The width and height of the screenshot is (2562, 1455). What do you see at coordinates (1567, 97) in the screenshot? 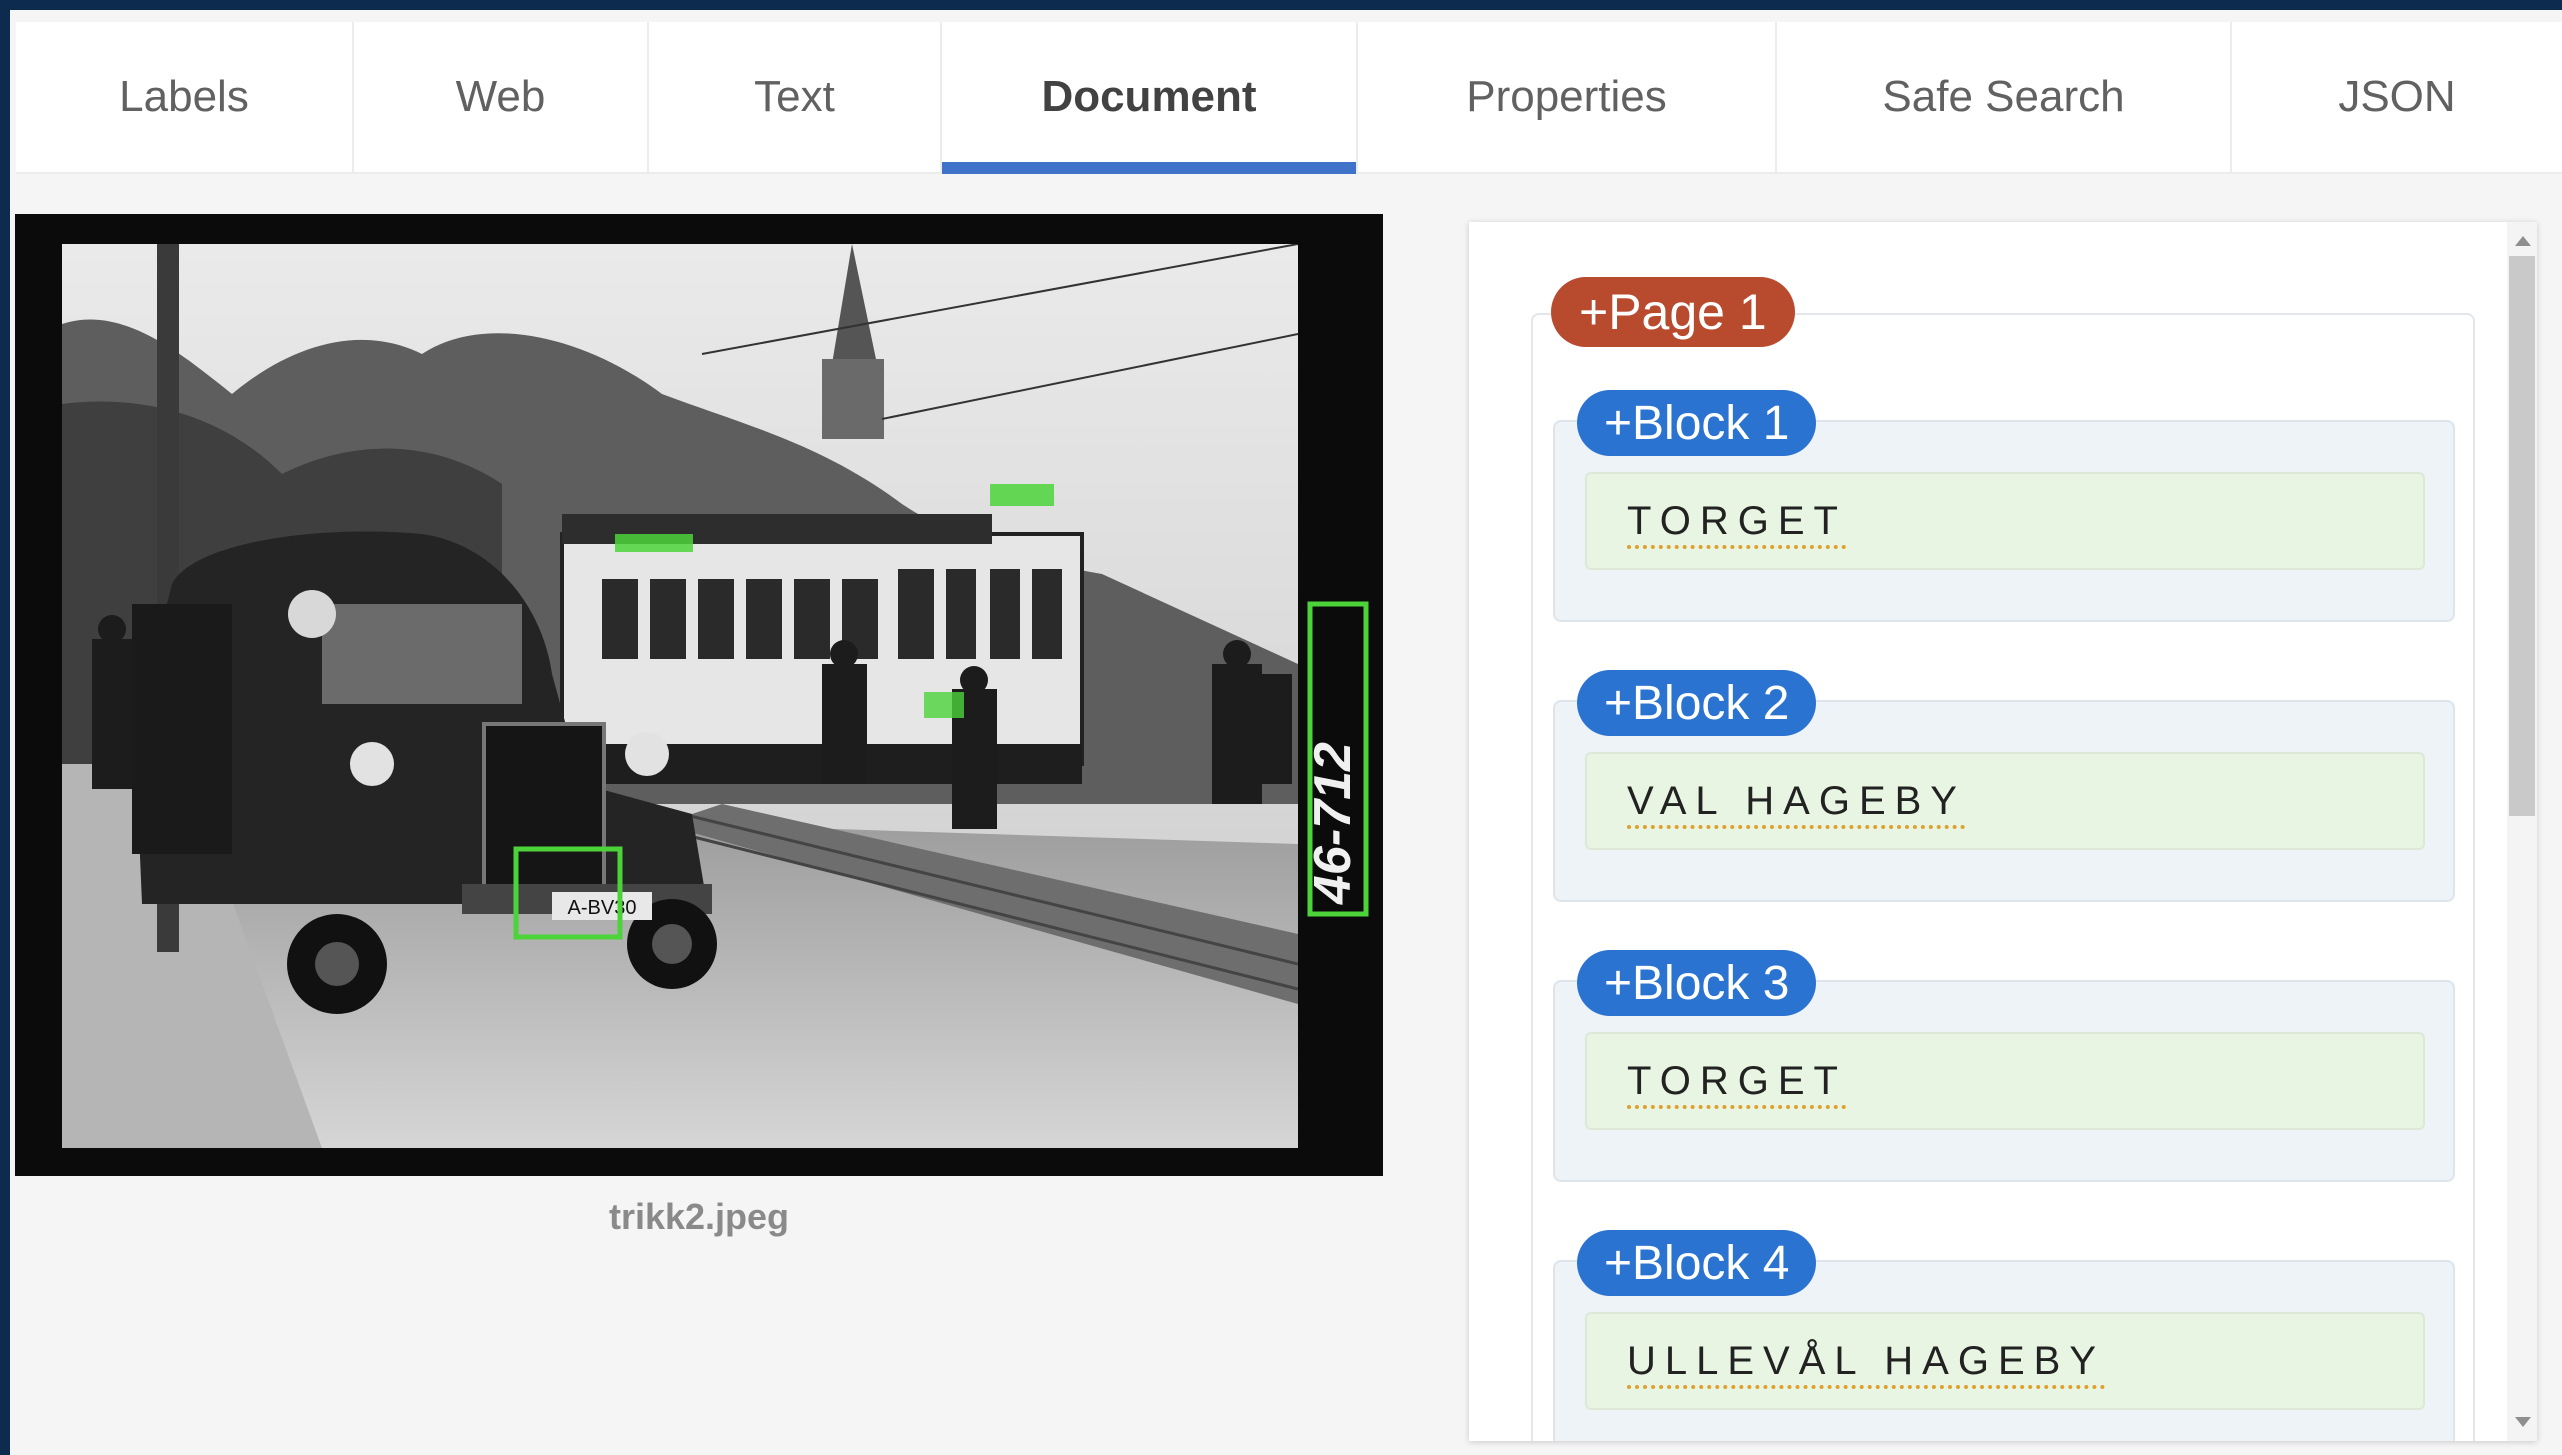
I see `tab-properties: Properties` at bounding box center [1567, 97].